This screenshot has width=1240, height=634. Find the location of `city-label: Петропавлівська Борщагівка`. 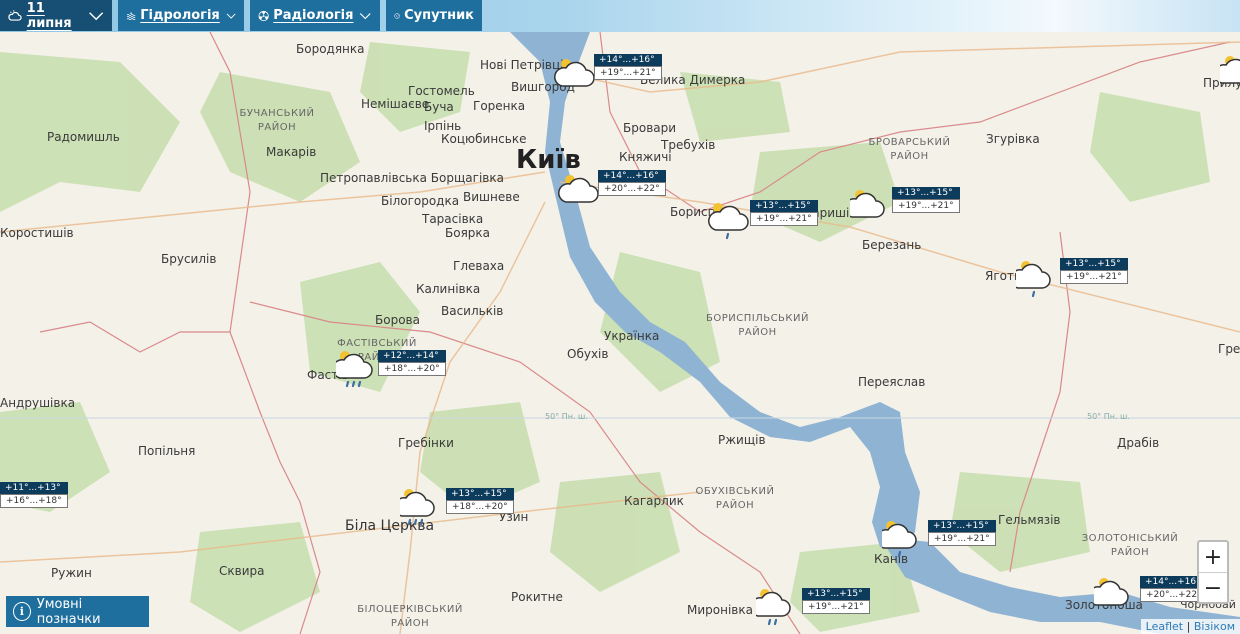

city-label: Петропавлівська Борщагівка is located at coordinates (412, 178).